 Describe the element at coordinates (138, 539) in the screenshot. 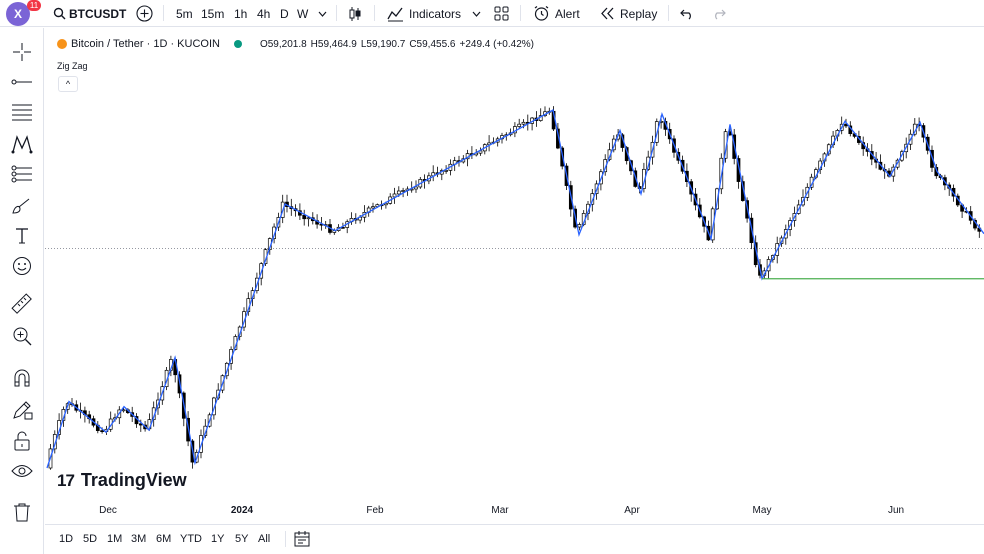

I see `range-3m: 3M` at that location.